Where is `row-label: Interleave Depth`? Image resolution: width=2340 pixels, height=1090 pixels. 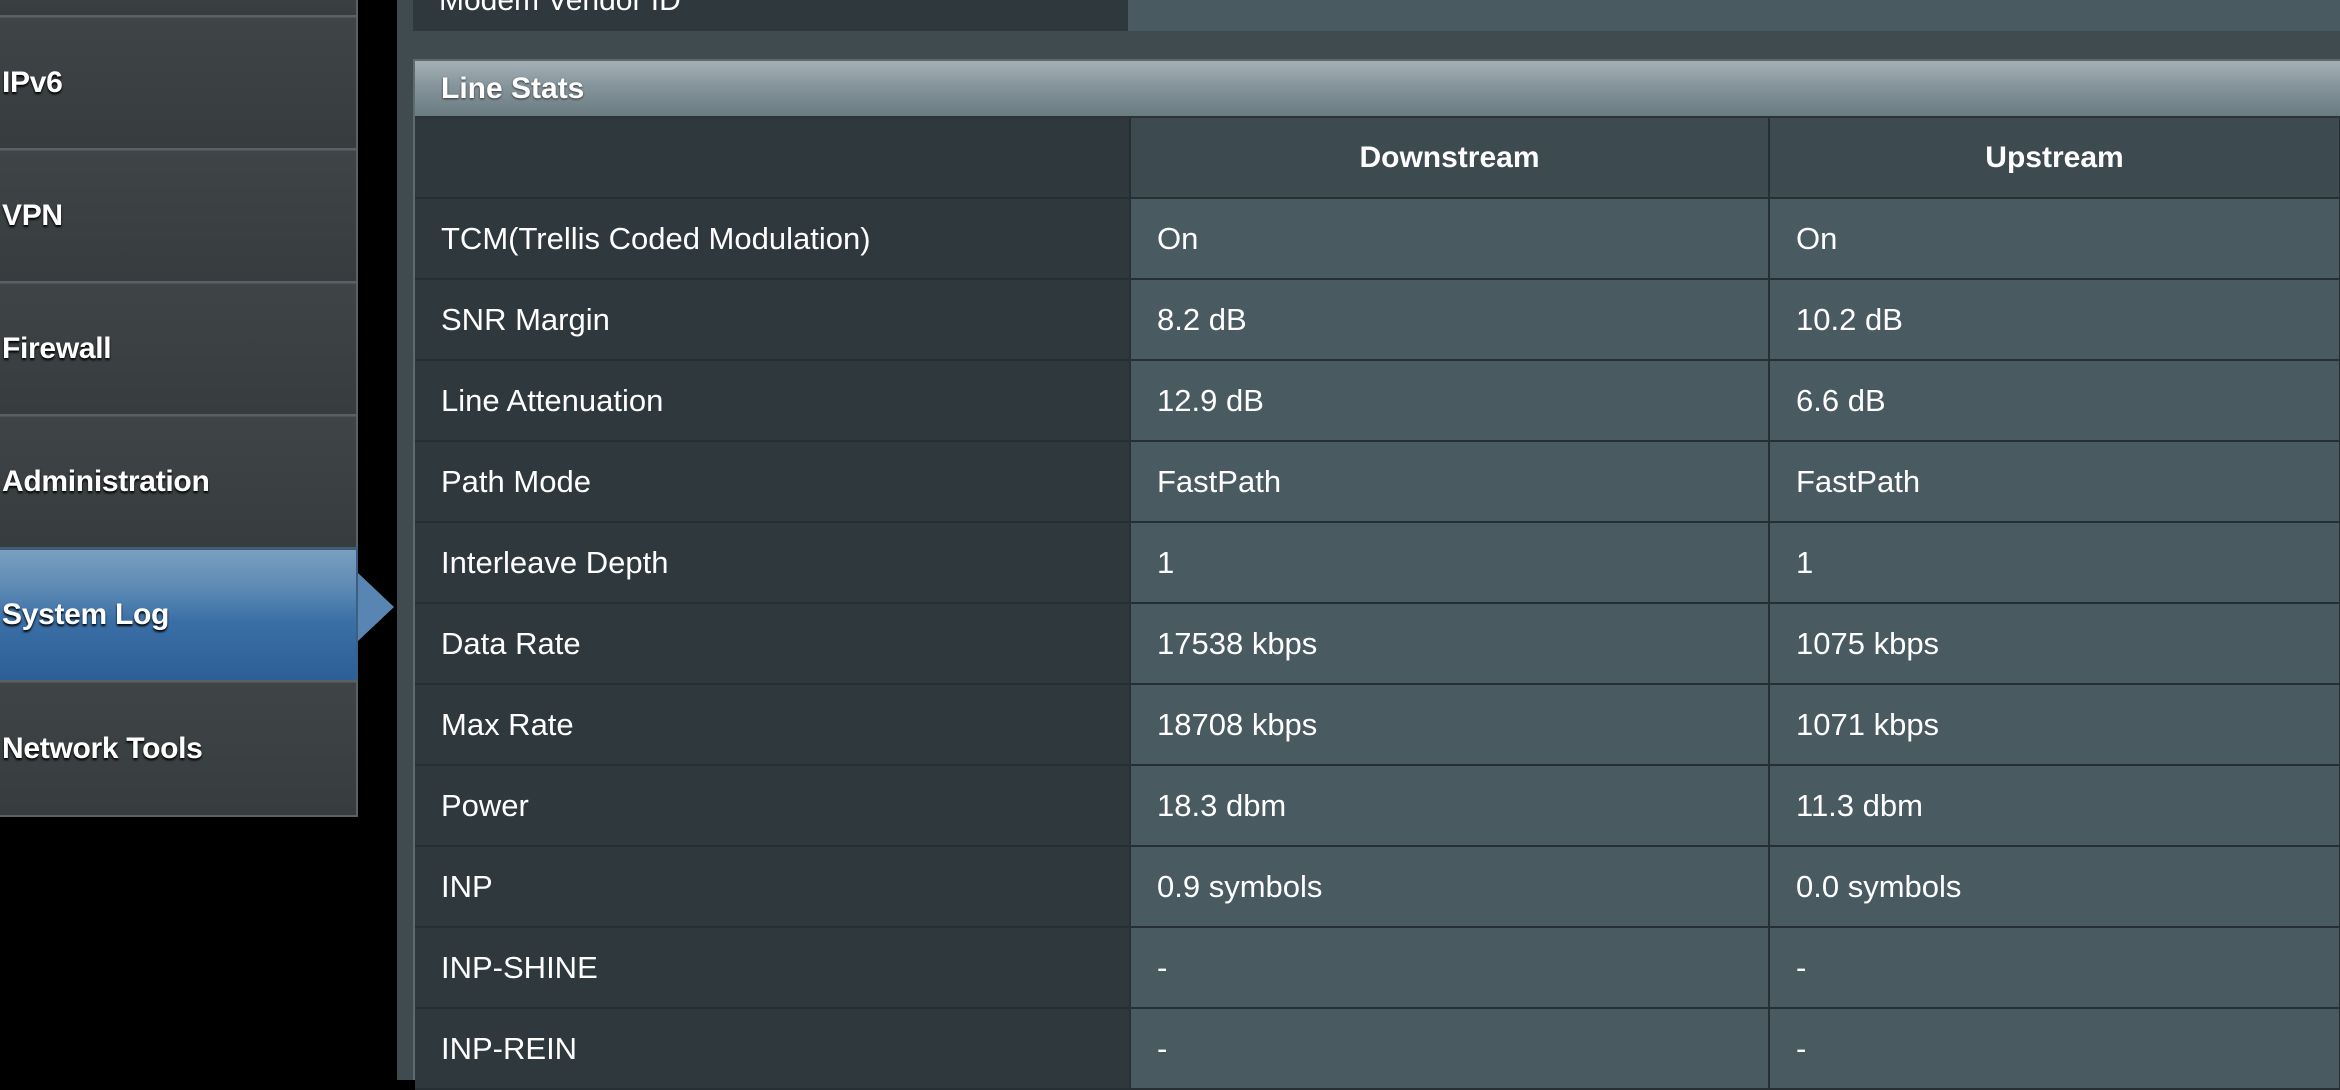
row-label: Interleave Depth is located at coordinates (773, 563).